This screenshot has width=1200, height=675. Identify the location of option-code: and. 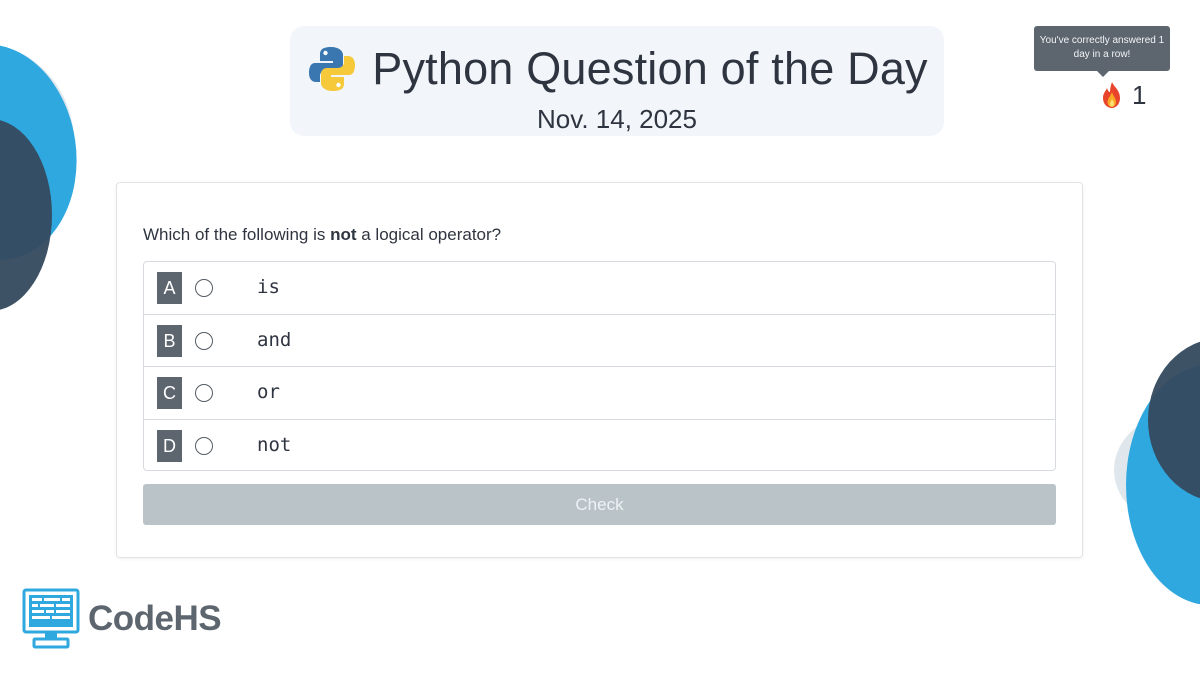
(274, 339).